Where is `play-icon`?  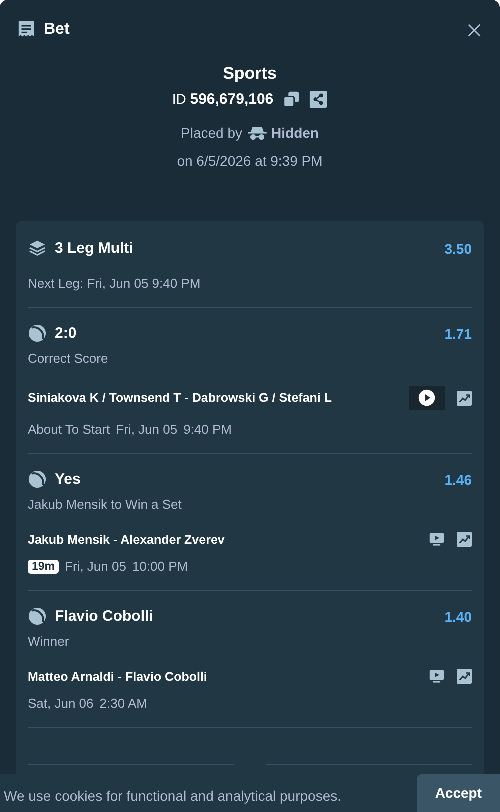
play-icon is located at coordinates (427, 398).